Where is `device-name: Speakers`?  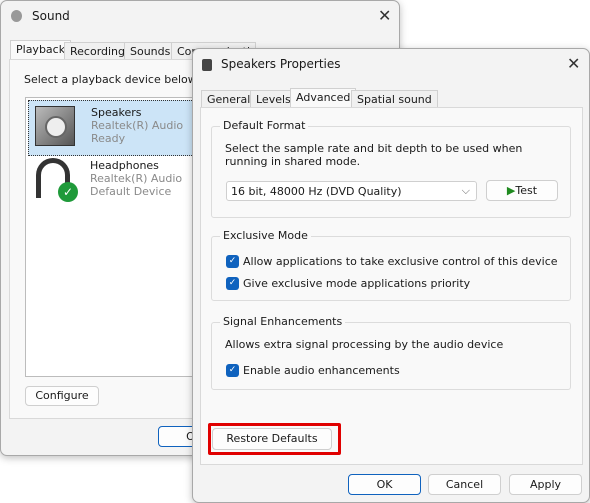 device-name: Speakers is located at coordinates (116, 112).